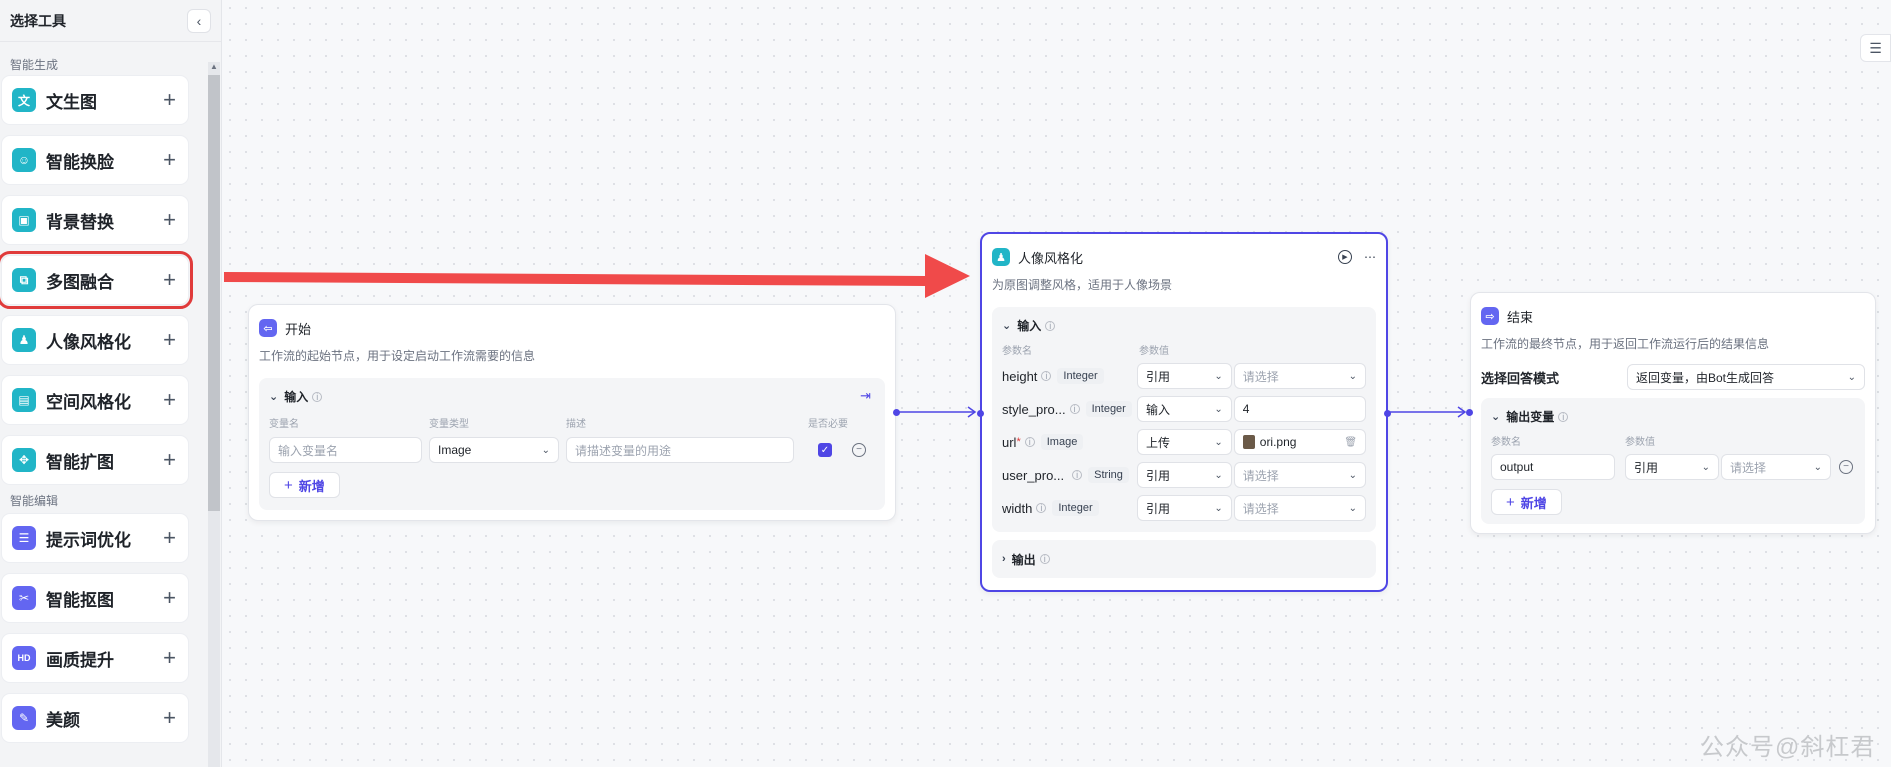  Describe the element at coordinates (1530, 417) in the screenshot. I see `section-label: 输出变量` at that location.